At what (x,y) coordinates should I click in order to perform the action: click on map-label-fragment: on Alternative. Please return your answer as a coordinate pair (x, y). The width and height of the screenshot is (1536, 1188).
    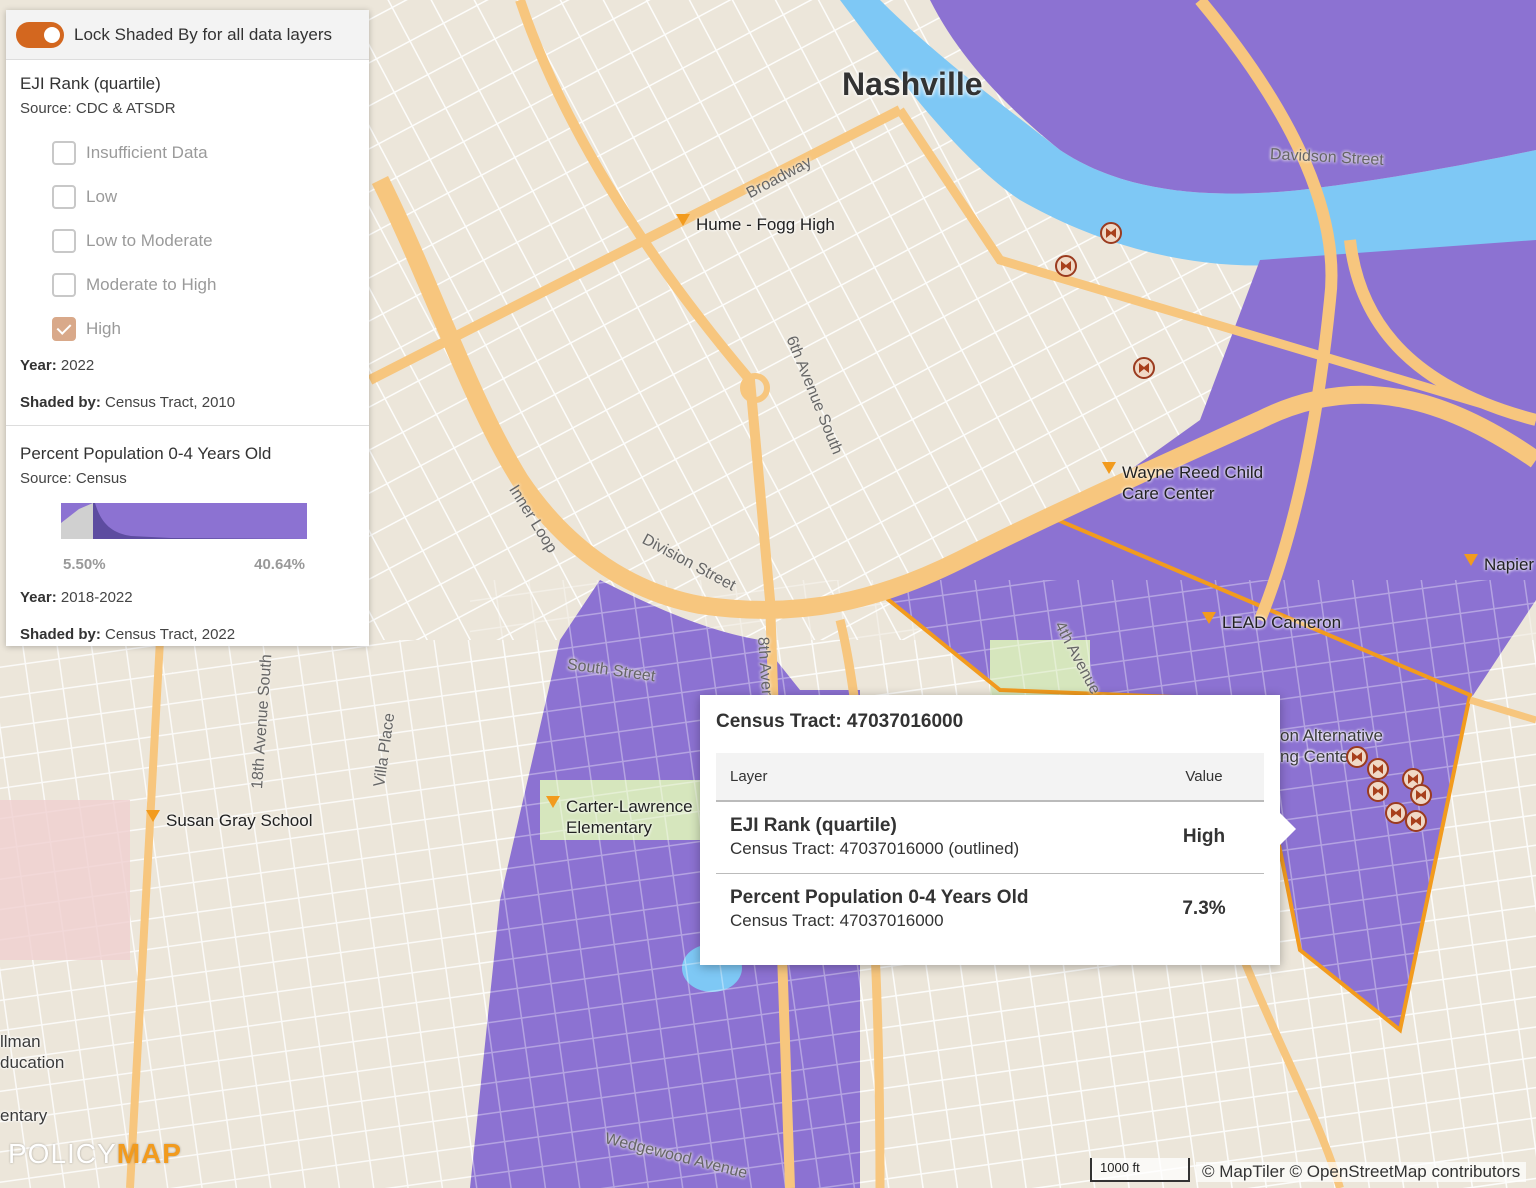
    Looking at the image, I should click on (1332, 735).